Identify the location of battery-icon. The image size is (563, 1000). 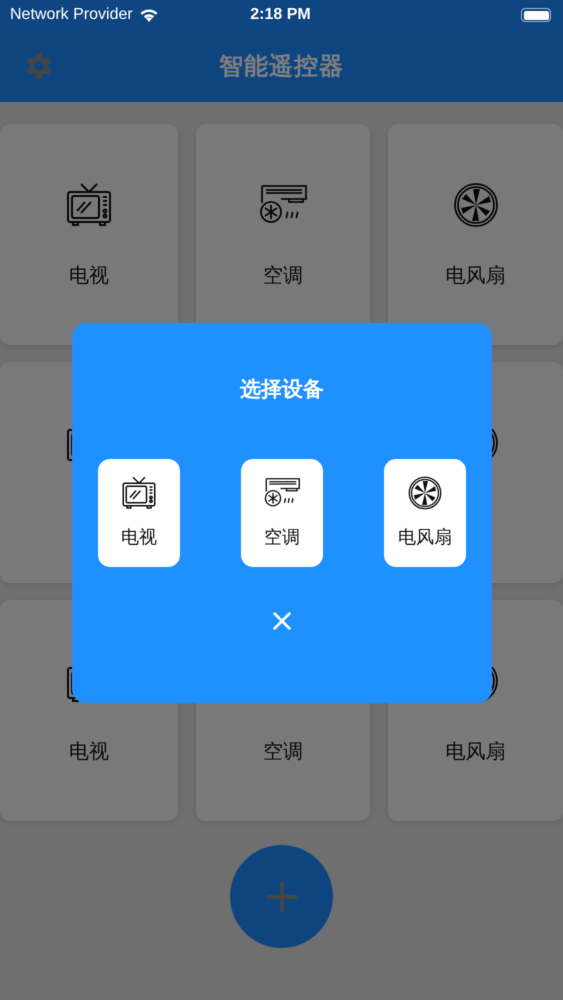
(536, 15).